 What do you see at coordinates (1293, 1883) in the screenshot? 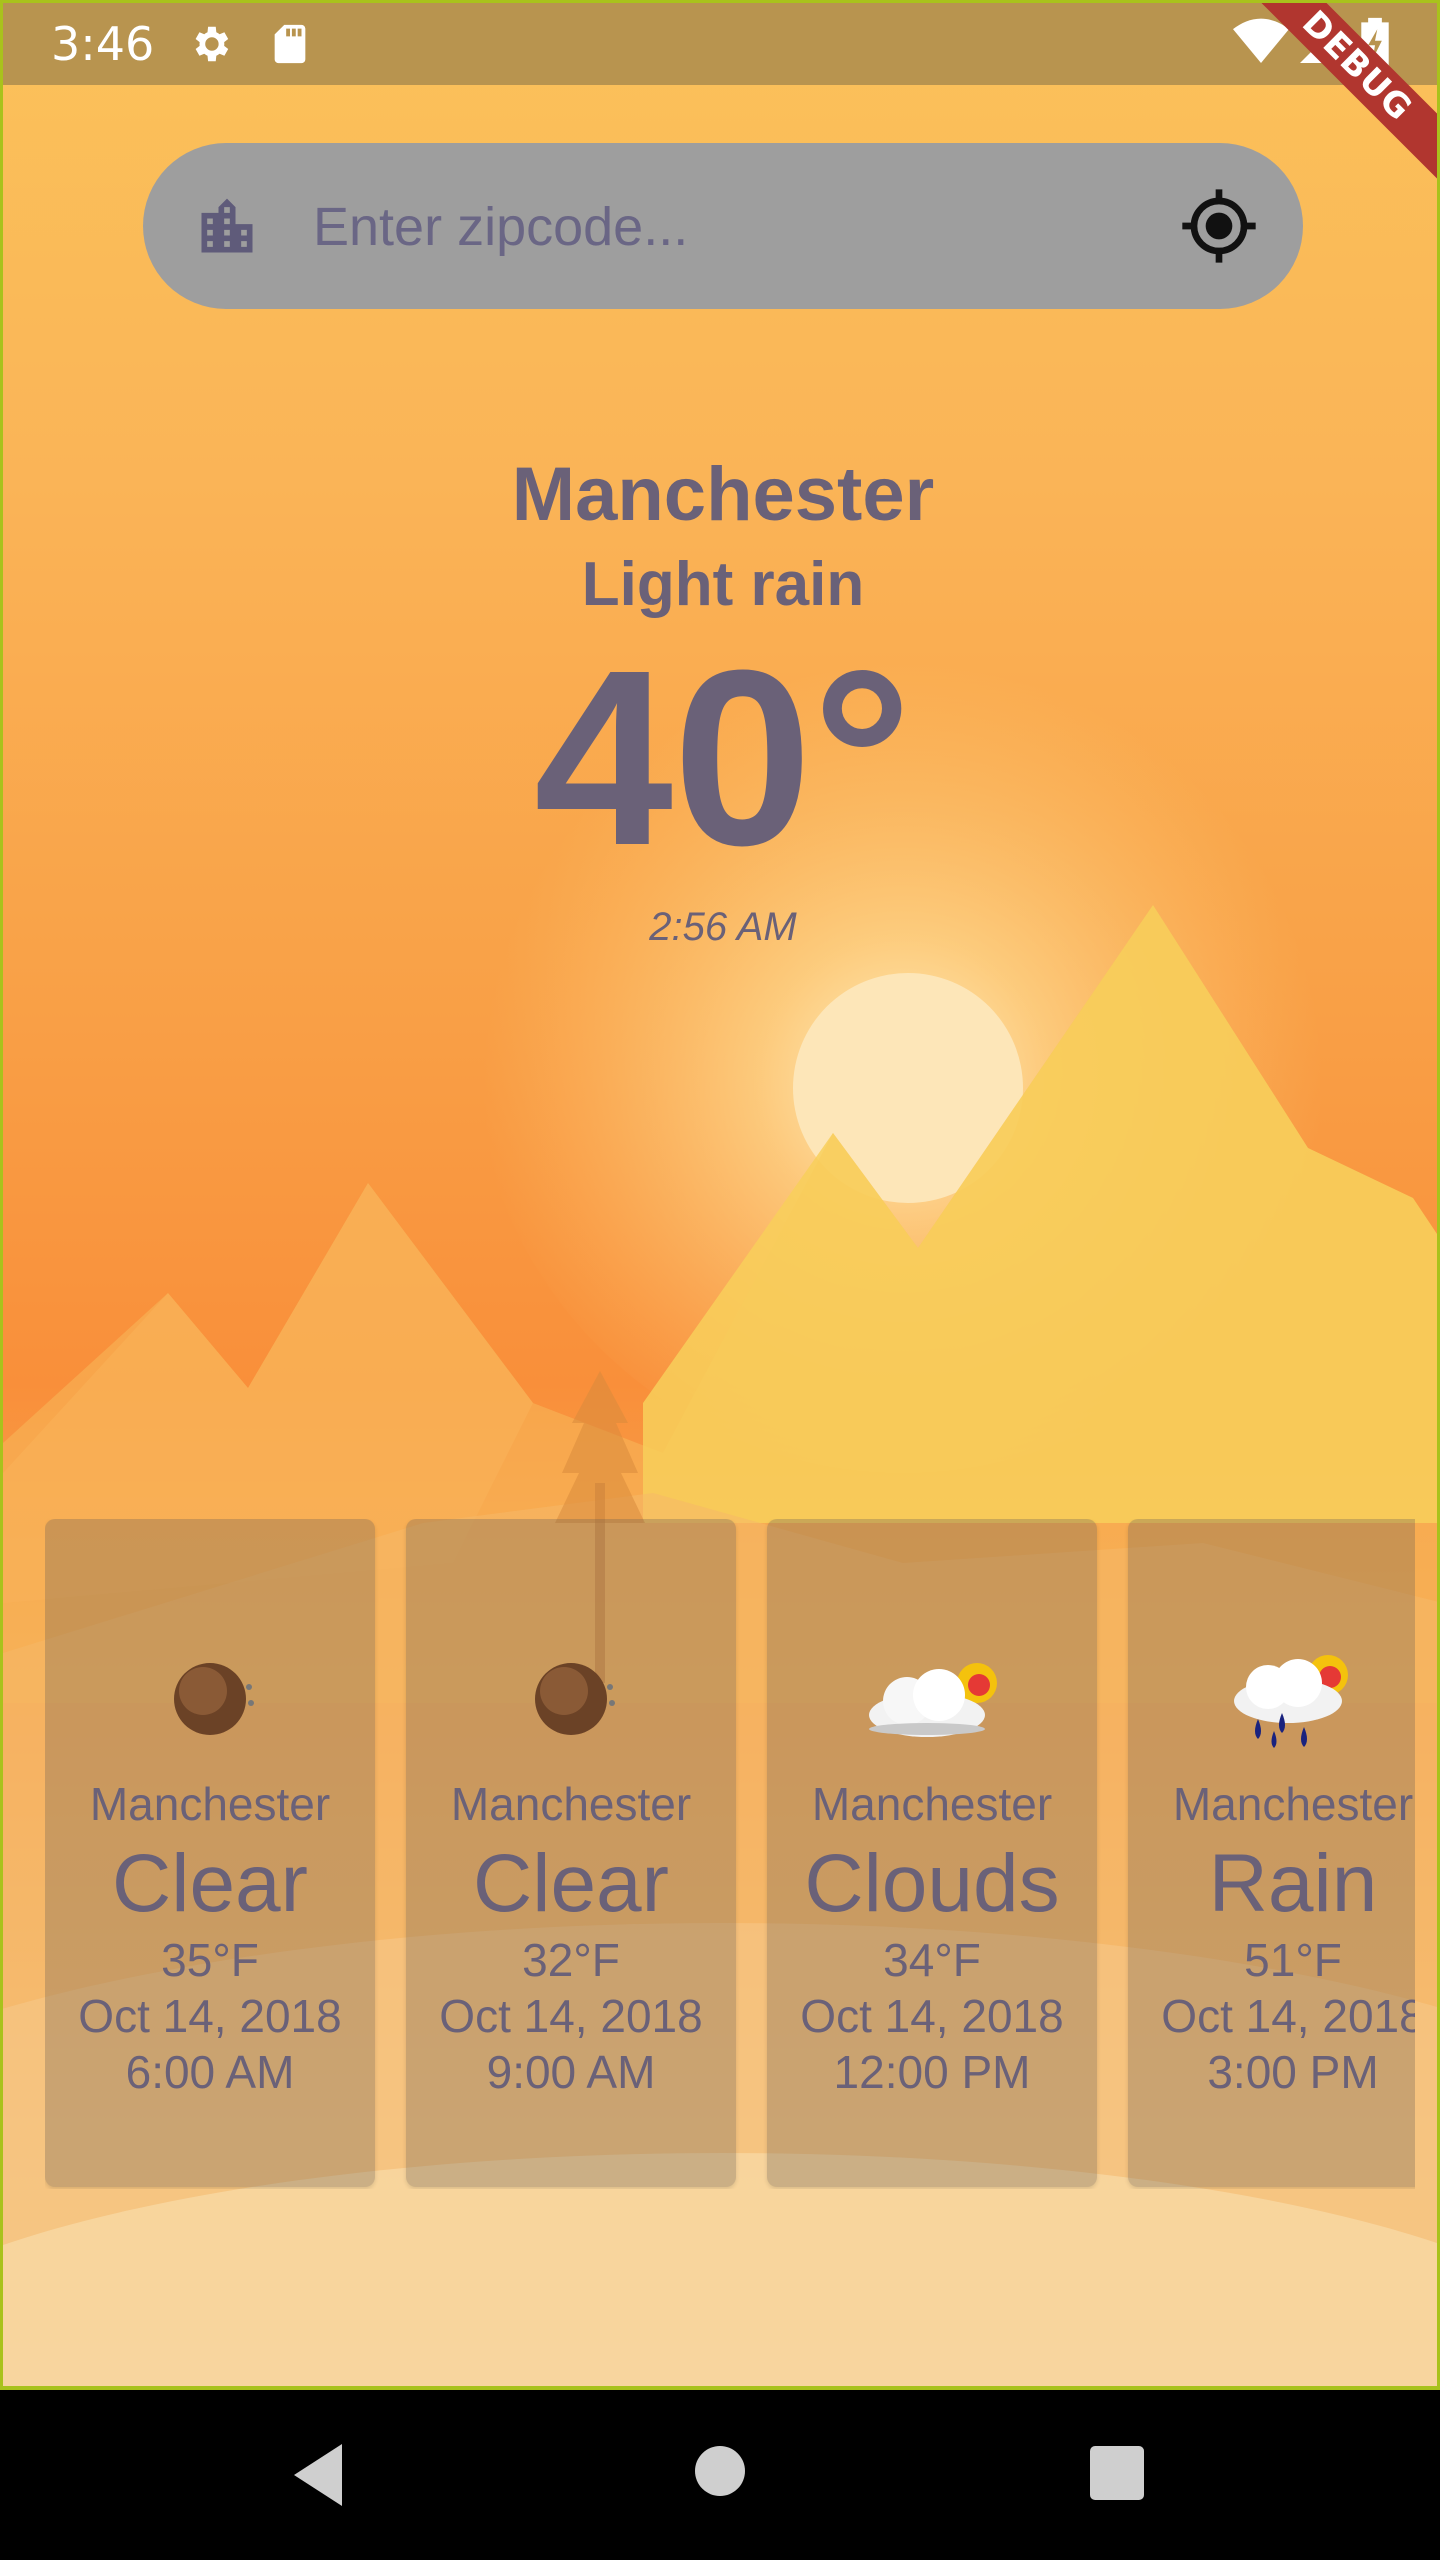
I see `forecast-condition: Rain` at bounding box center [1293, 1883].